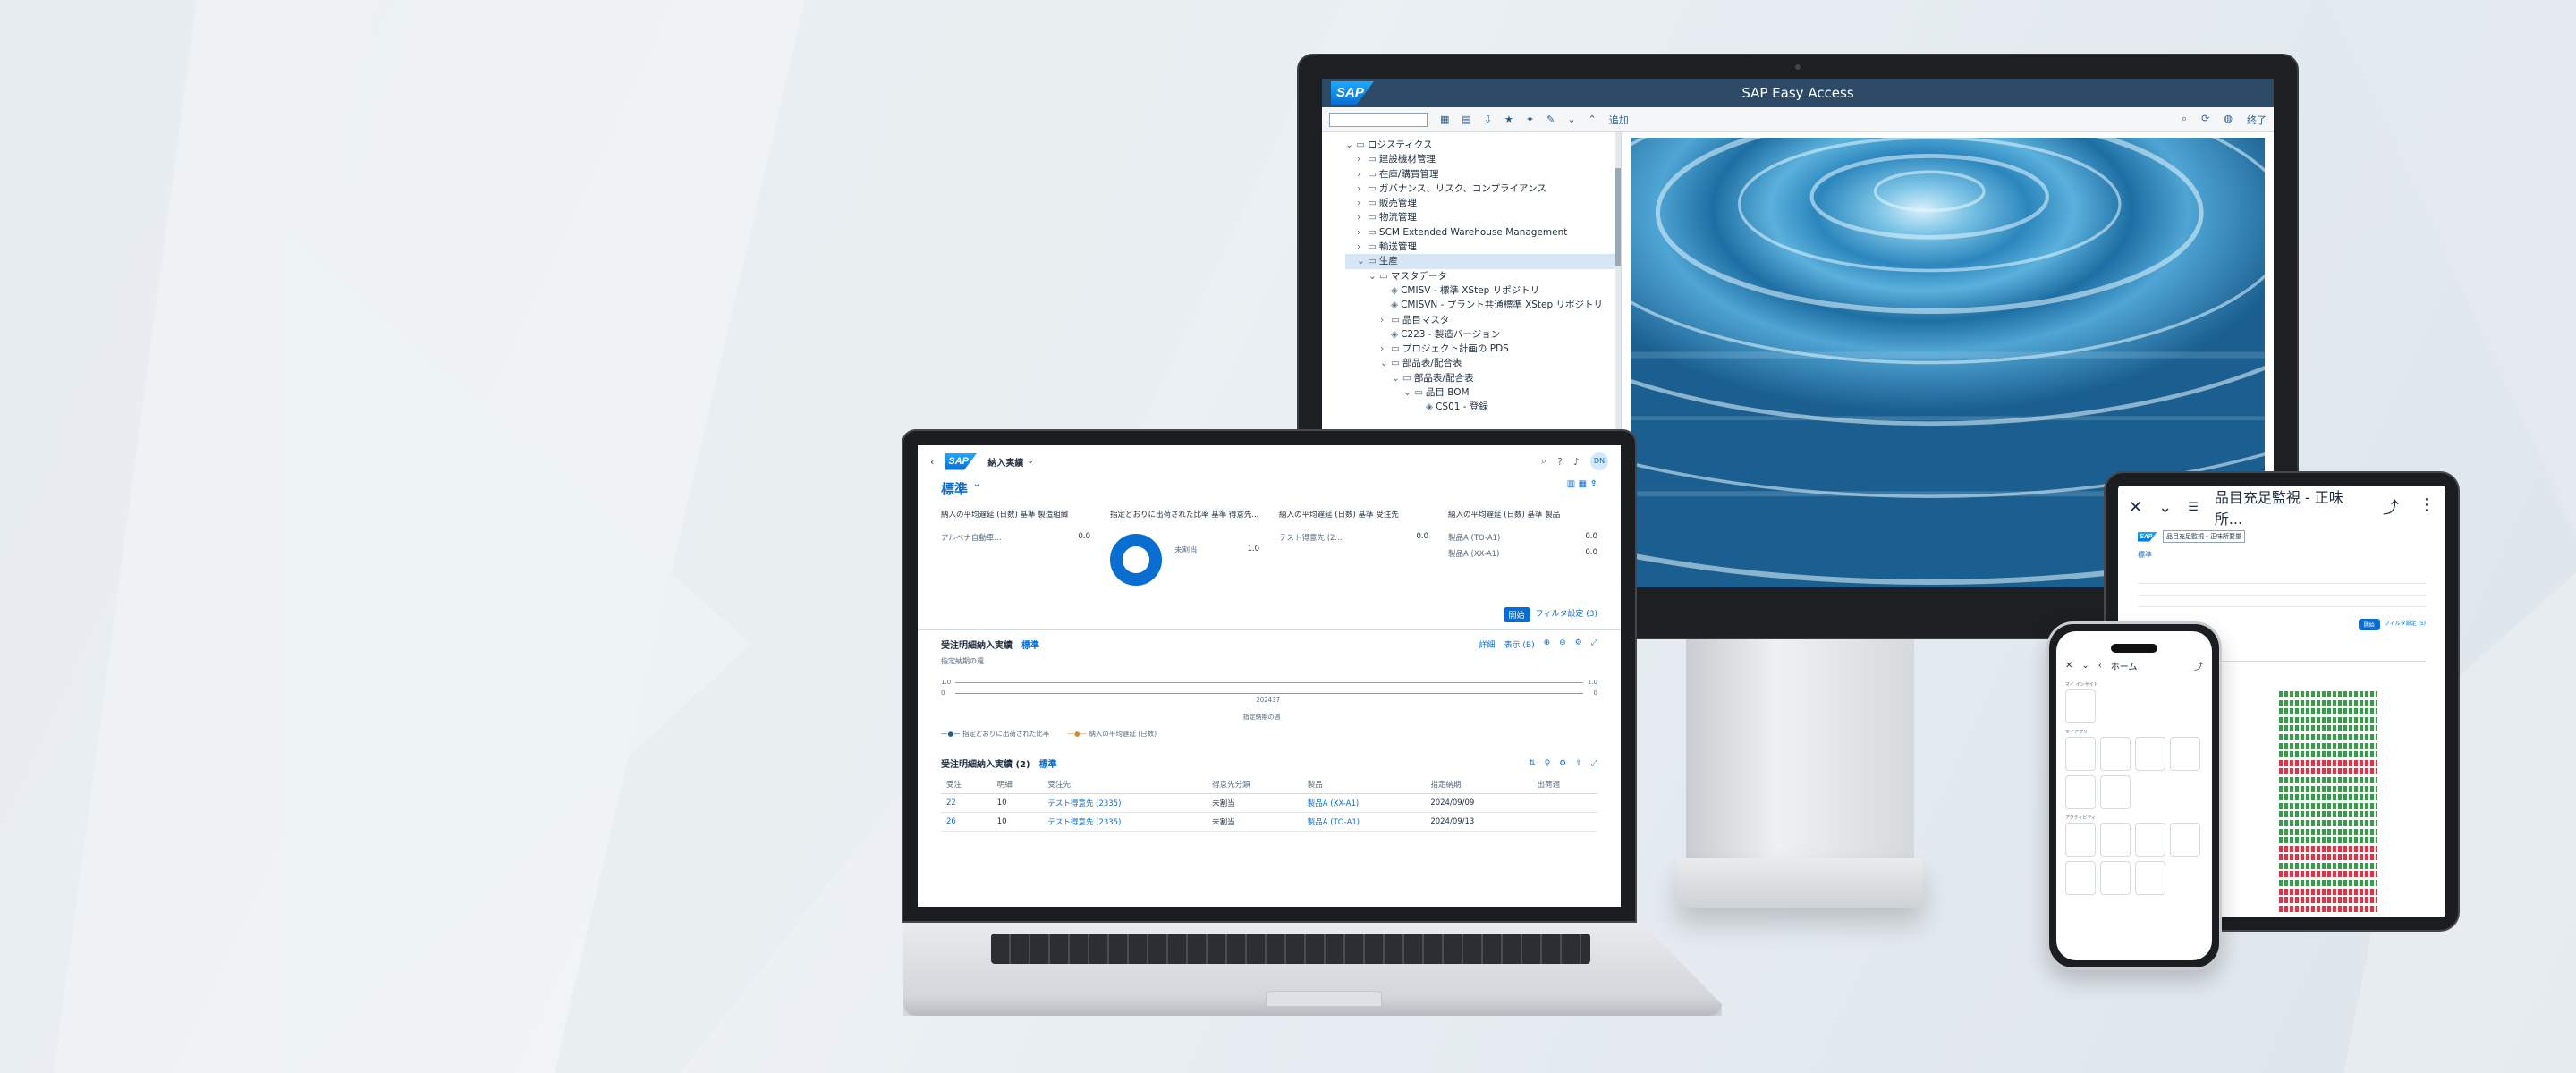 This screenshot has height=1073, width=2576. I want to click on export-icon: ⇪, so click(1578, 763).